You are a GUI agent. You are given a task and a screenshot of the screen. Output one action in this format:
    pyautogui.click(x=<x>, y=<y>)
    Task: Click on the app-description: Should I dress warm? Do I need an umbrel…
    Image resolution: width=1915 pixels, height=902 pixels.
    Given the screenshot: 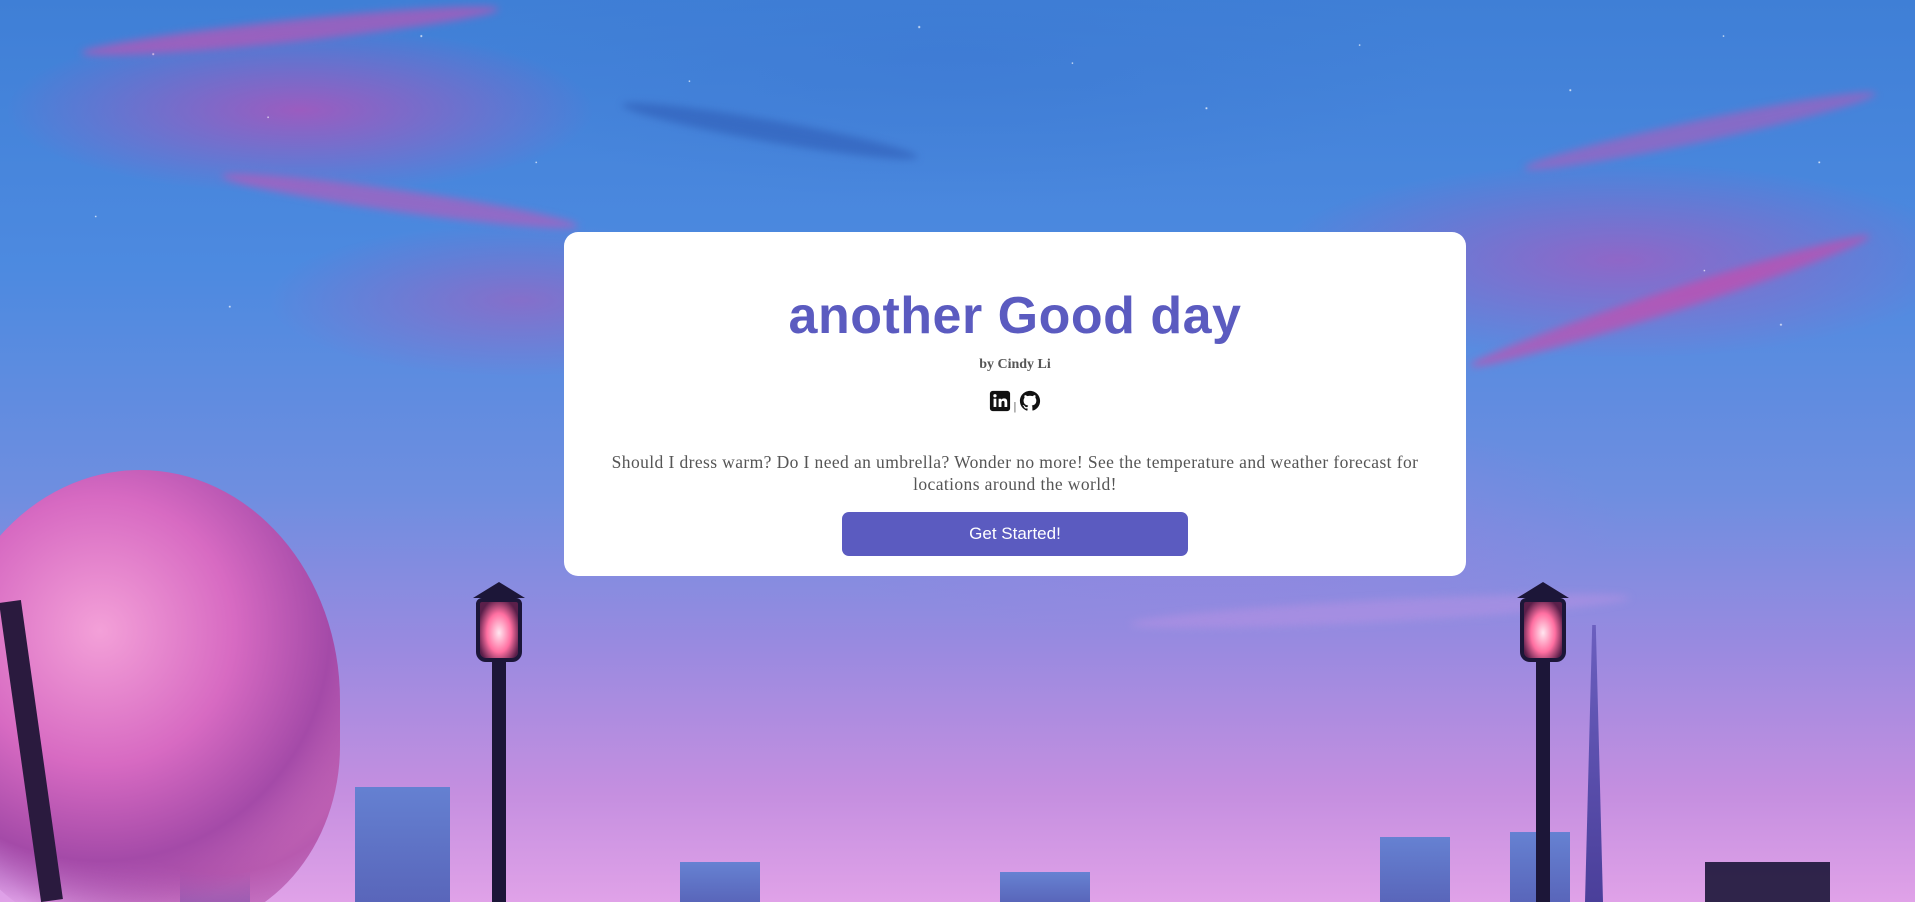 What is the action you would take?
    pyautogui.click(x=1015, y=472)
    